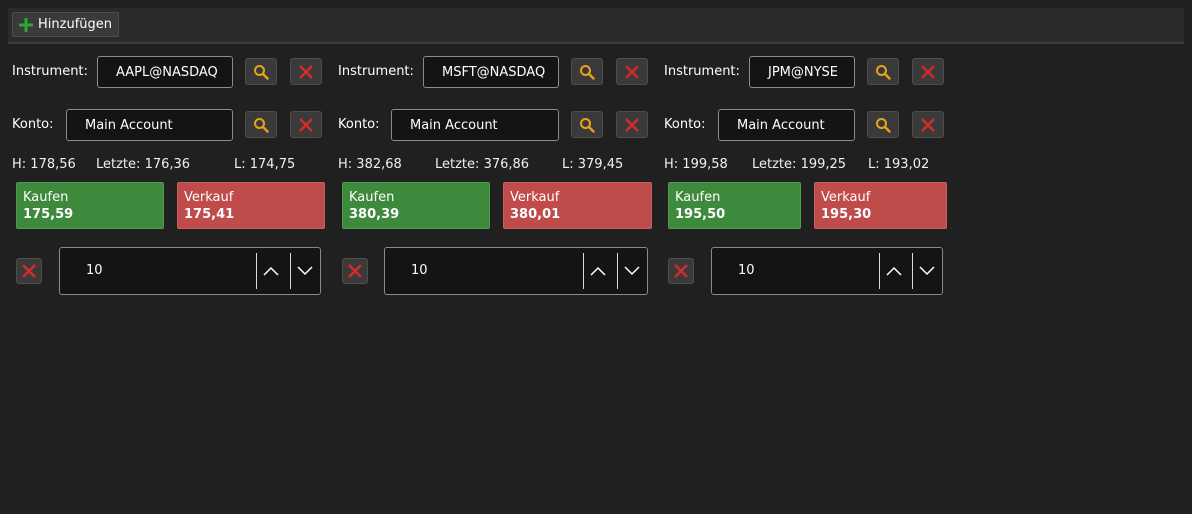  Describe the element at coordinates (880, 205) in the screenshot. I see `sell-button: Verkauf 195,30` at that location.